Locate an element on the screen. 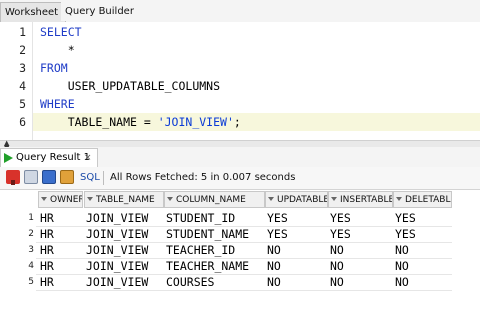  line-number: 6 is located at coordinates (22, 122).